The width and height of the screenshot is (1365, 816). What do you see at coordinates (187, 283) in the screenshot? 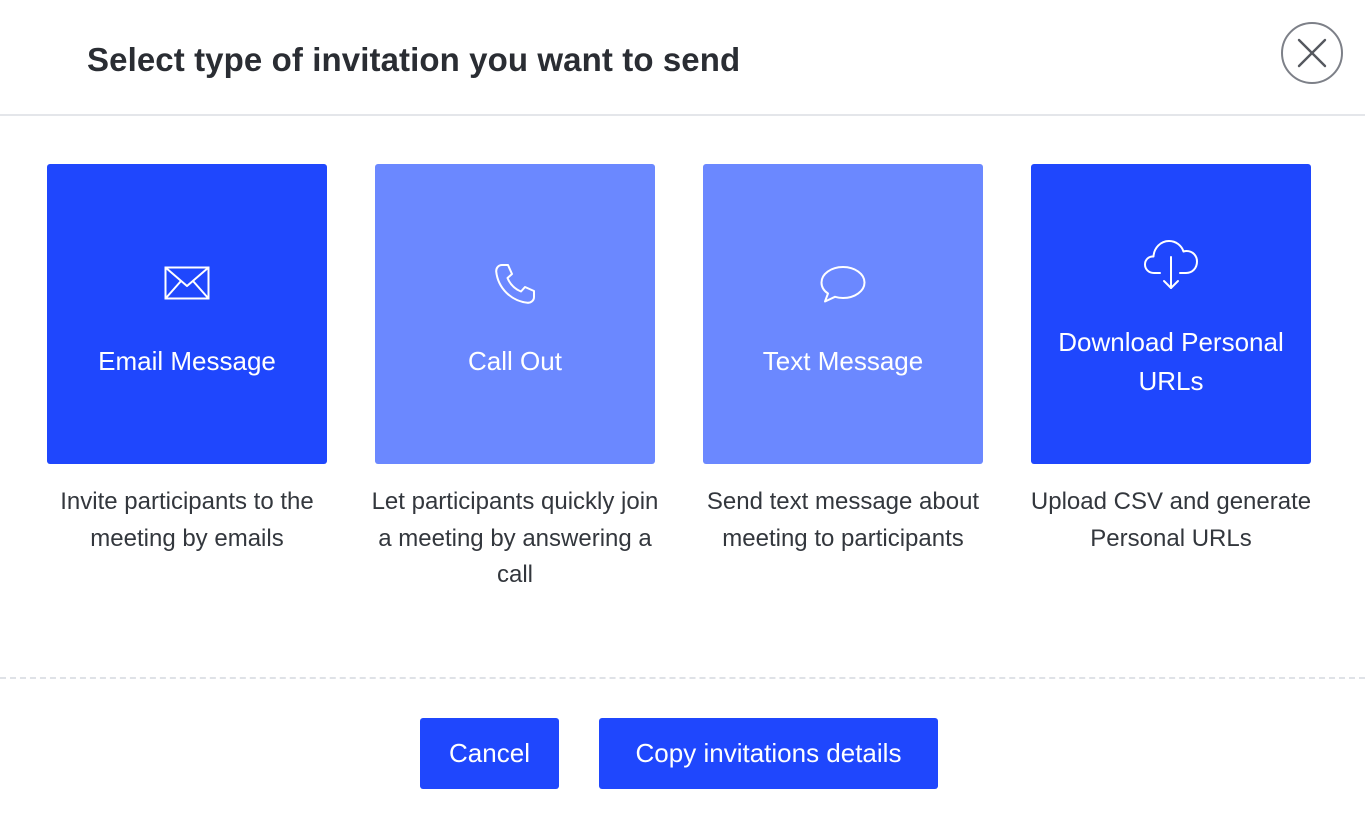
I see `envelope-icon` at bounding box center [187, 283].